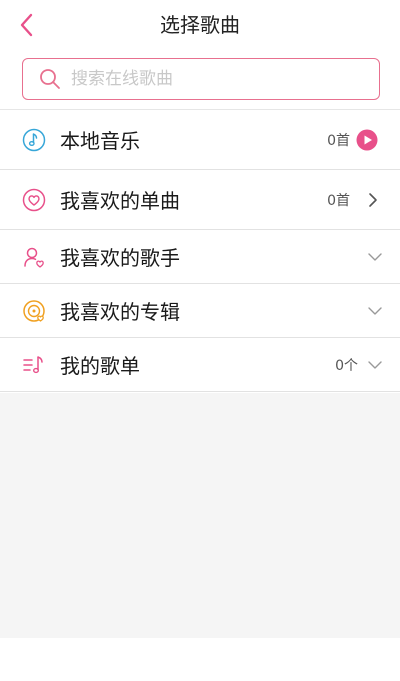 The image size is (400, 681). I want to click on local-music-item: 本地音乐 0首, so click(200, 140).